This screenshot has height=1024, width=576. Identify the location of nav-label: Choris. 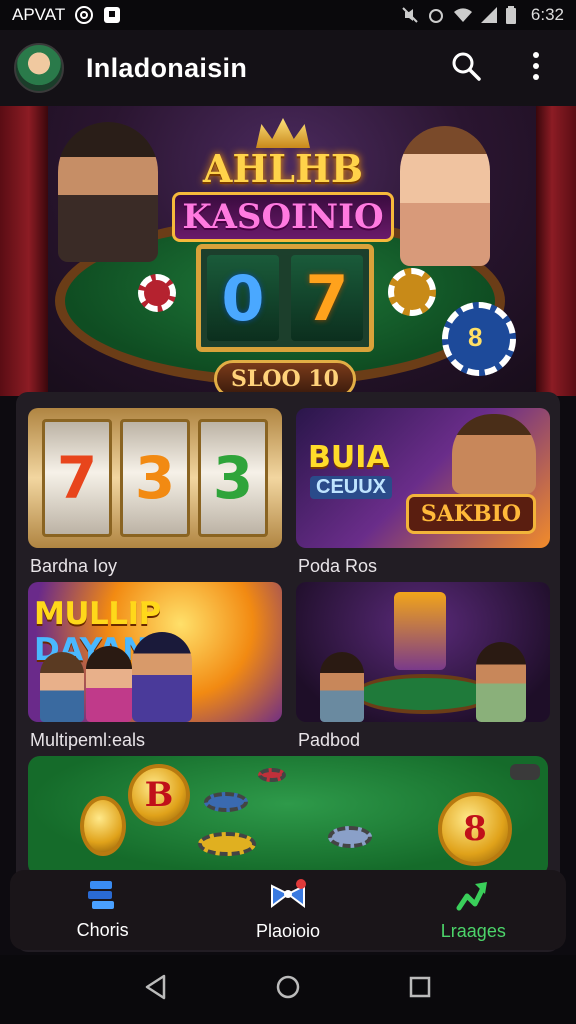
(102, 930).